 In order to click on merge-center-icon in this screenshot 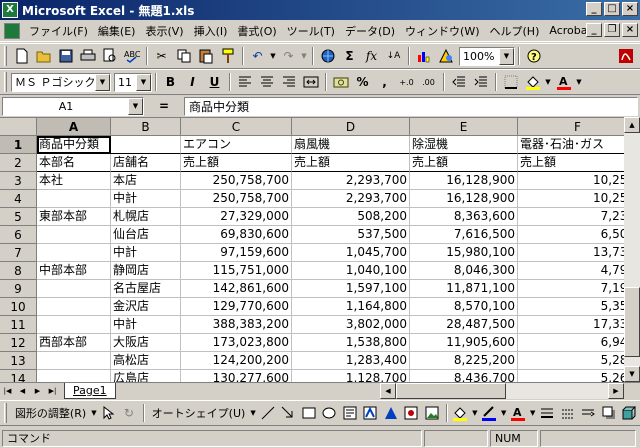, I will do `click(310, 82)`.